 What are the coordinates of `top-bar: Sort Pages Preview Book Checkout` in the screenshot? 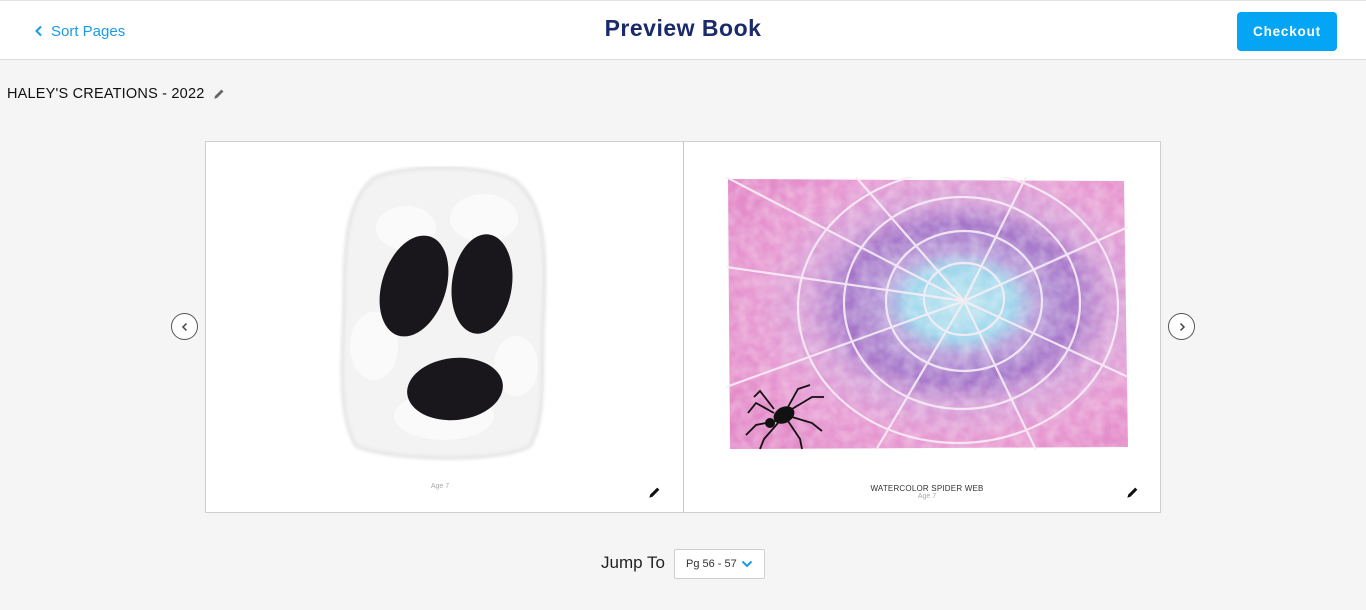 It's located at (683, 30).